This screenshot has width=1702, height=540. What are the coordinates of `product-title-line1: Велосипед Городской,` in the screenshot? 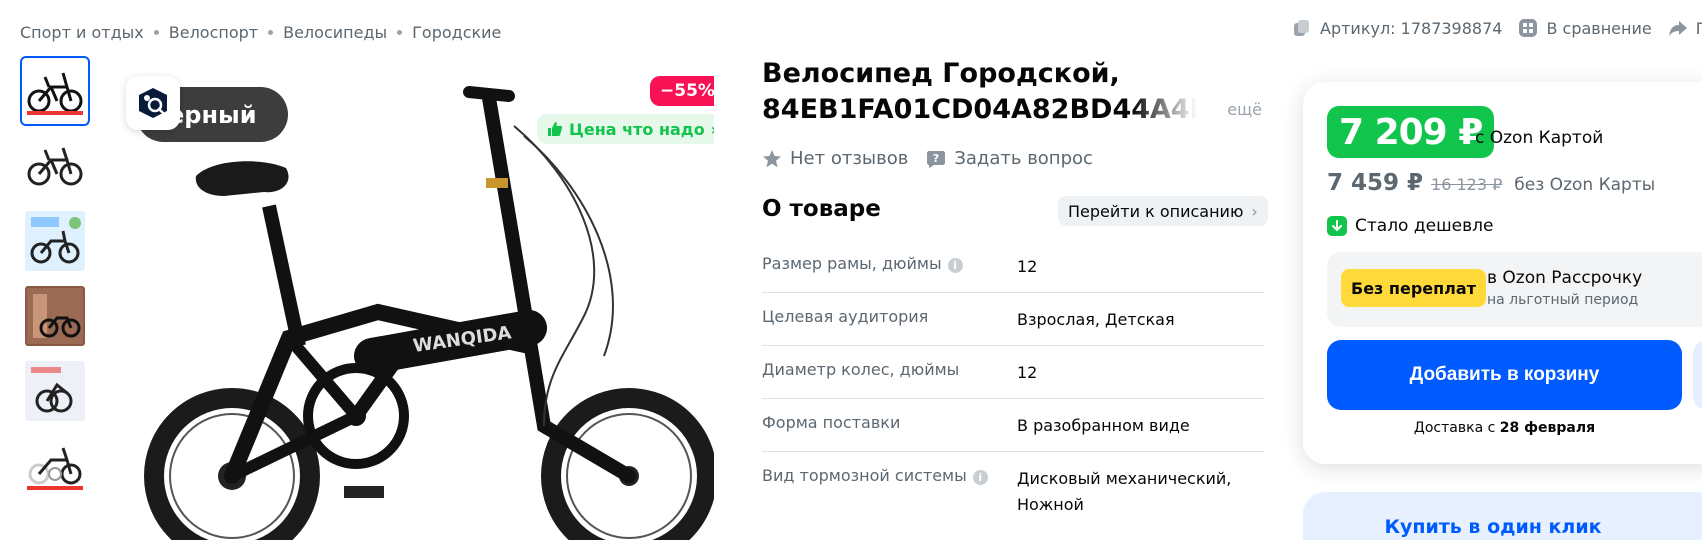 It's located at (941, 73).